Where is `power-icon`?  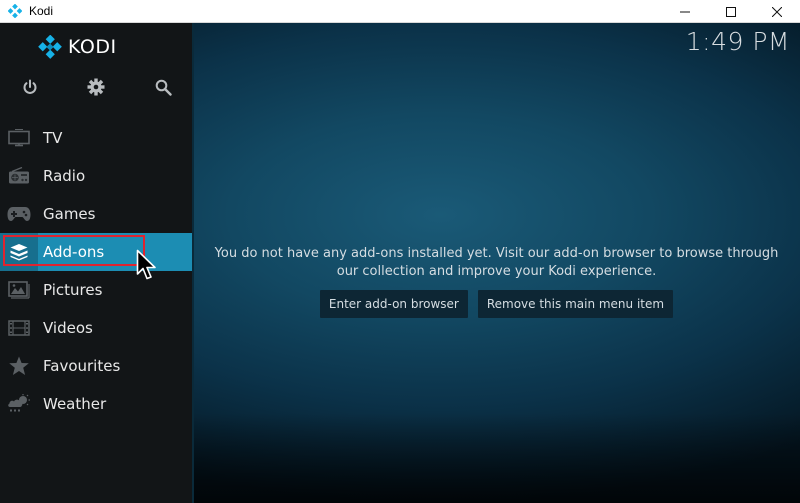 power-icon is located at coordinates (30, 86).